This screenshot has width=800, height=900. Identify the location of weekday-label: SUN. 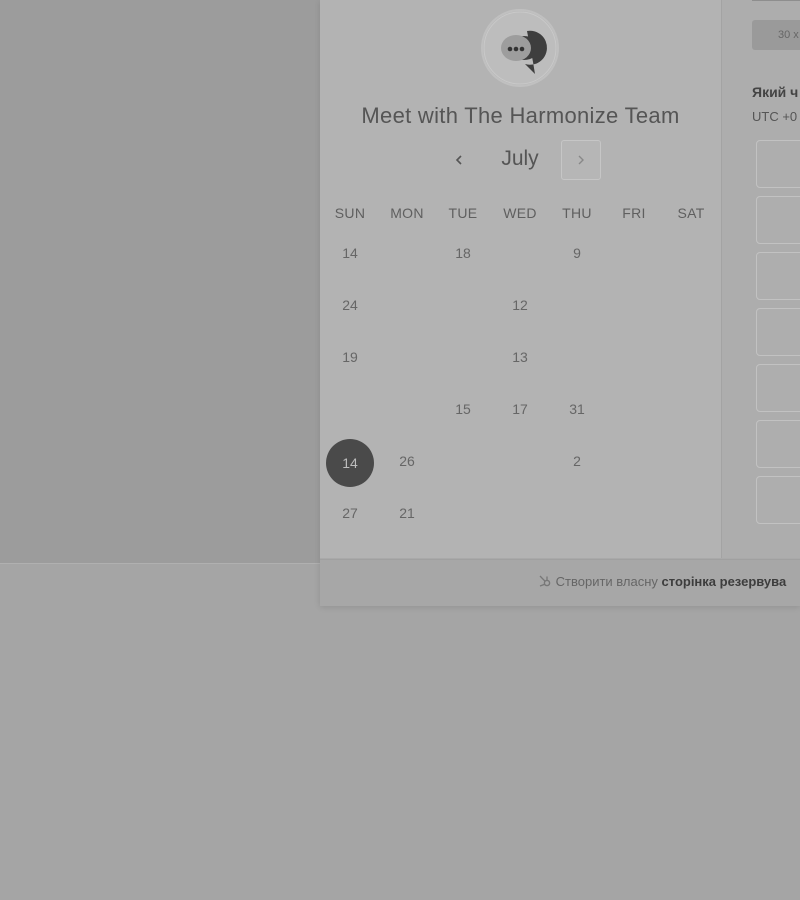
(350, 213).